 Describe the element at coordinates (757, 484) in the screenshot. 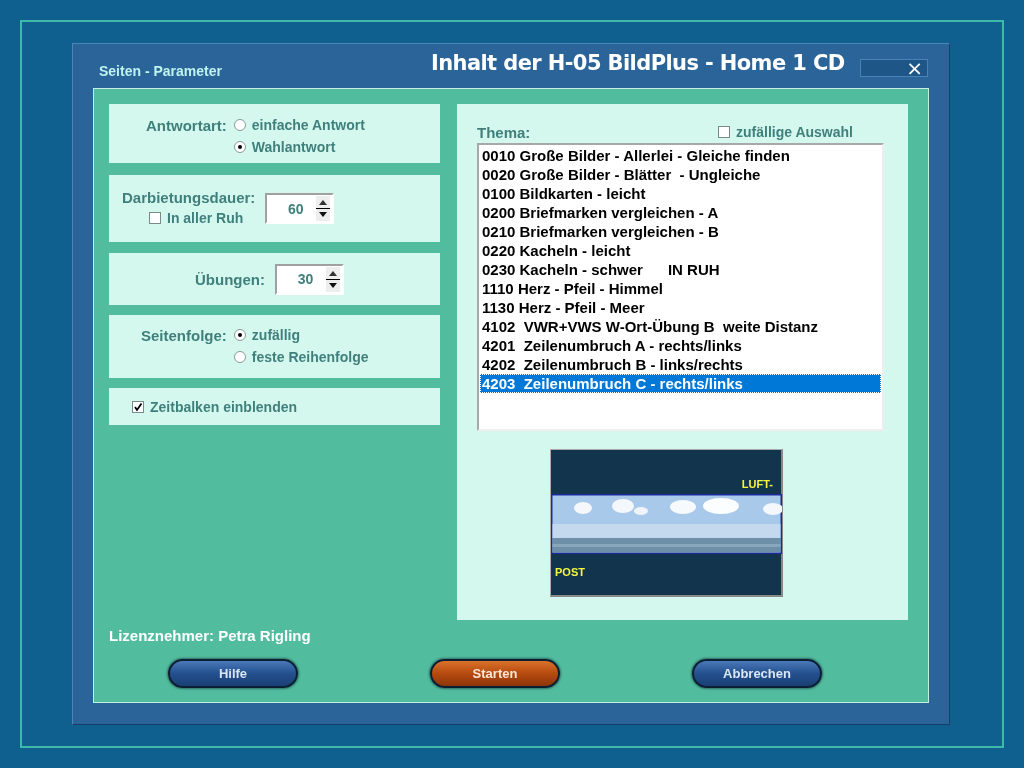

I see `preview-label: LUFT-` at that location.